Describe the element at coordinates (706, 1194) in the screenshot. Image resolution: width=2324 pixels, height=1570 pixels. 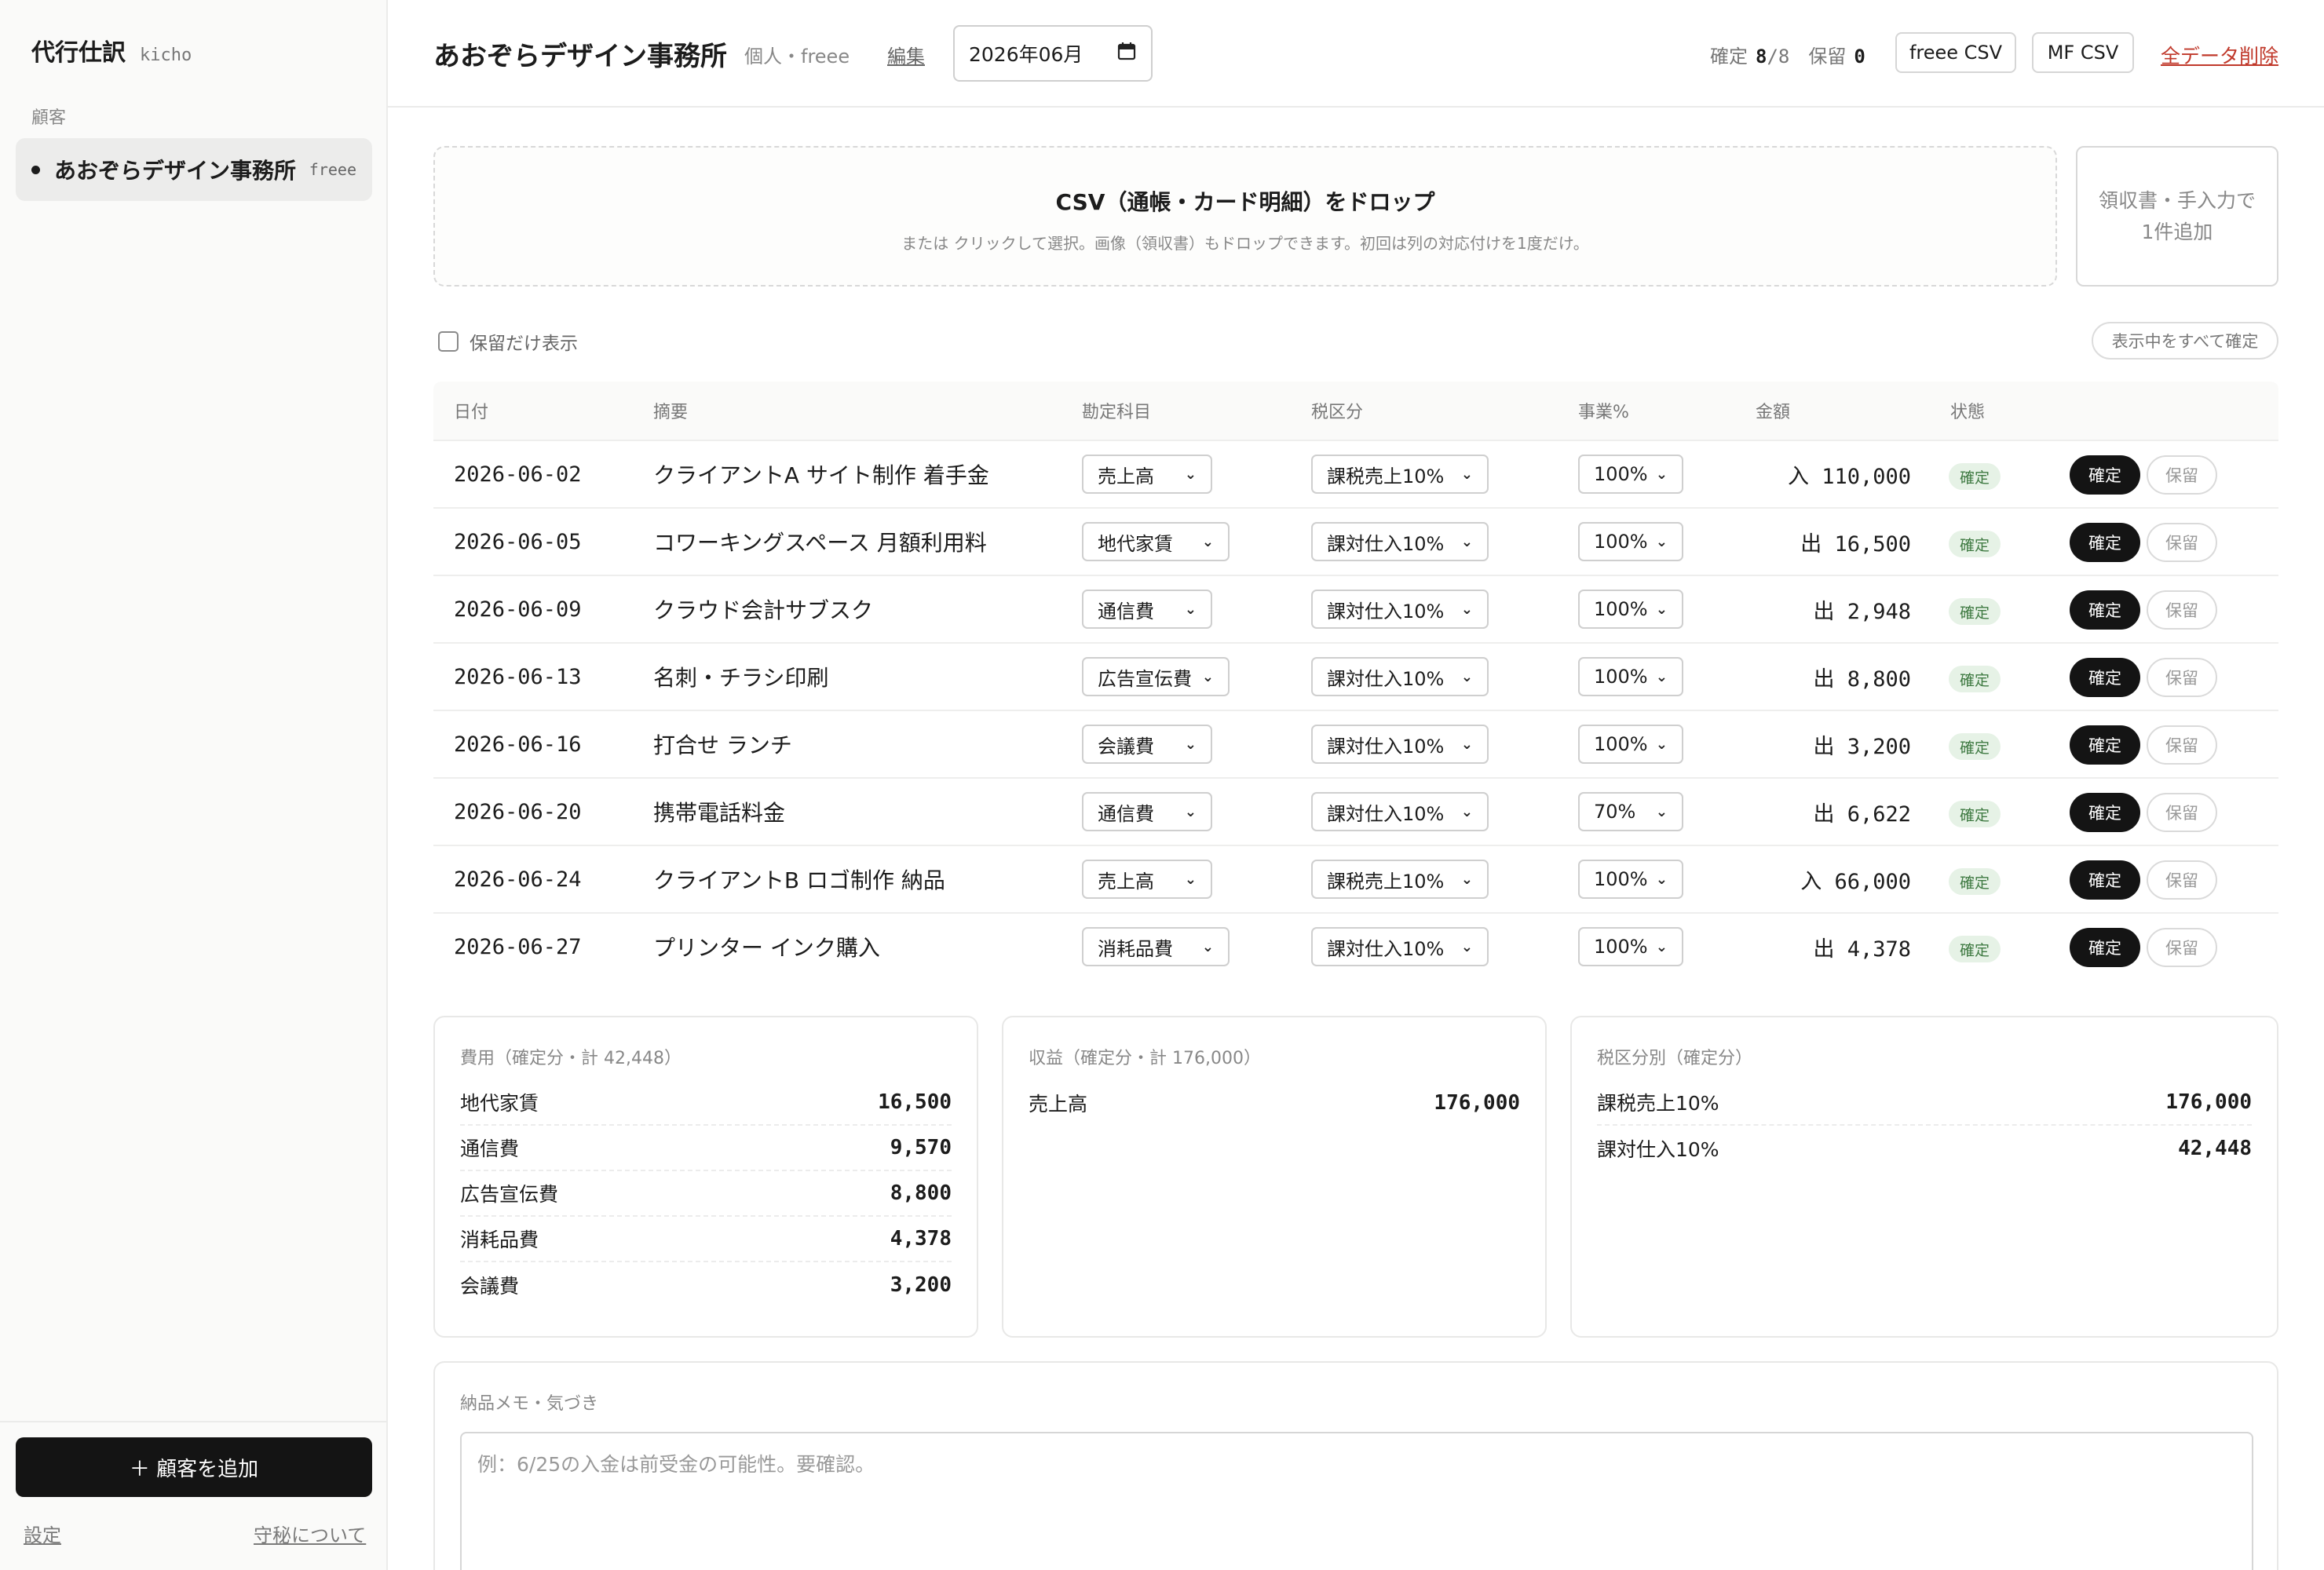
I see `summary-row: 広告宣伝費 8,800` at that location.